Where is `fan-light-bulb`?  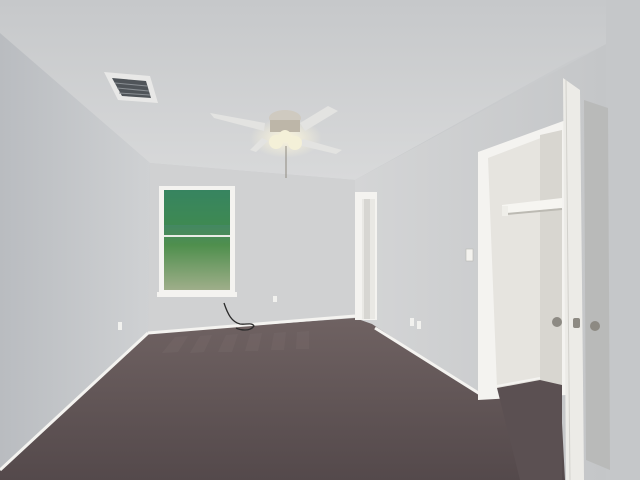 fan-light-bulb is located at coordinates (285, 136).